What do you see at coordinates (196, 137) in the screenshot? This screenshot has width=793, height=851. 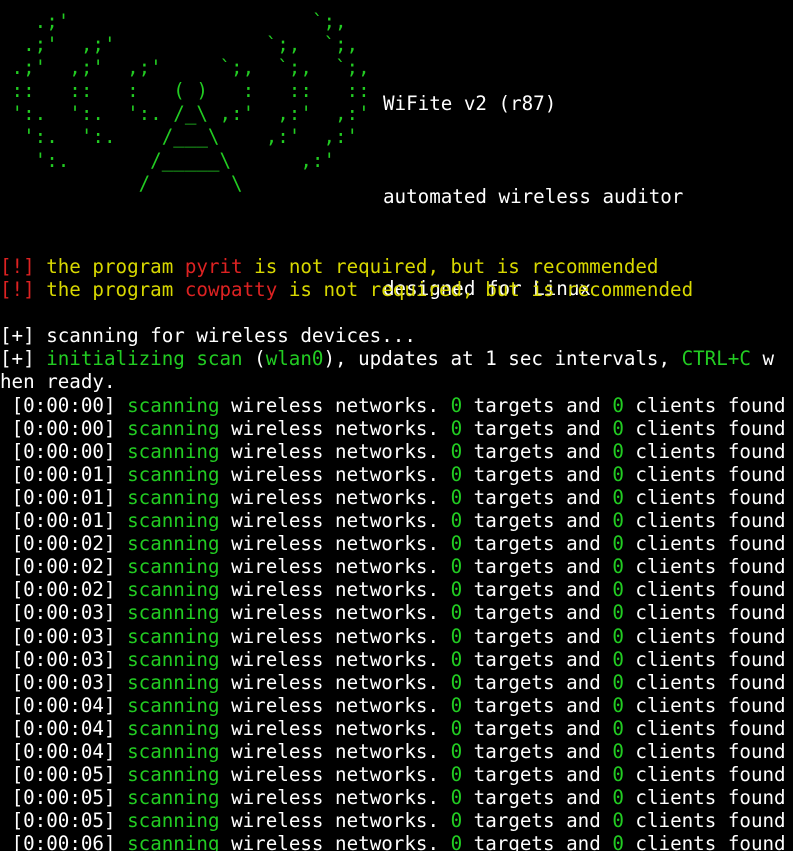 I see `logo-line: ':. ':. /___\ ,:' ,:'` at bounding box center [196, 137].